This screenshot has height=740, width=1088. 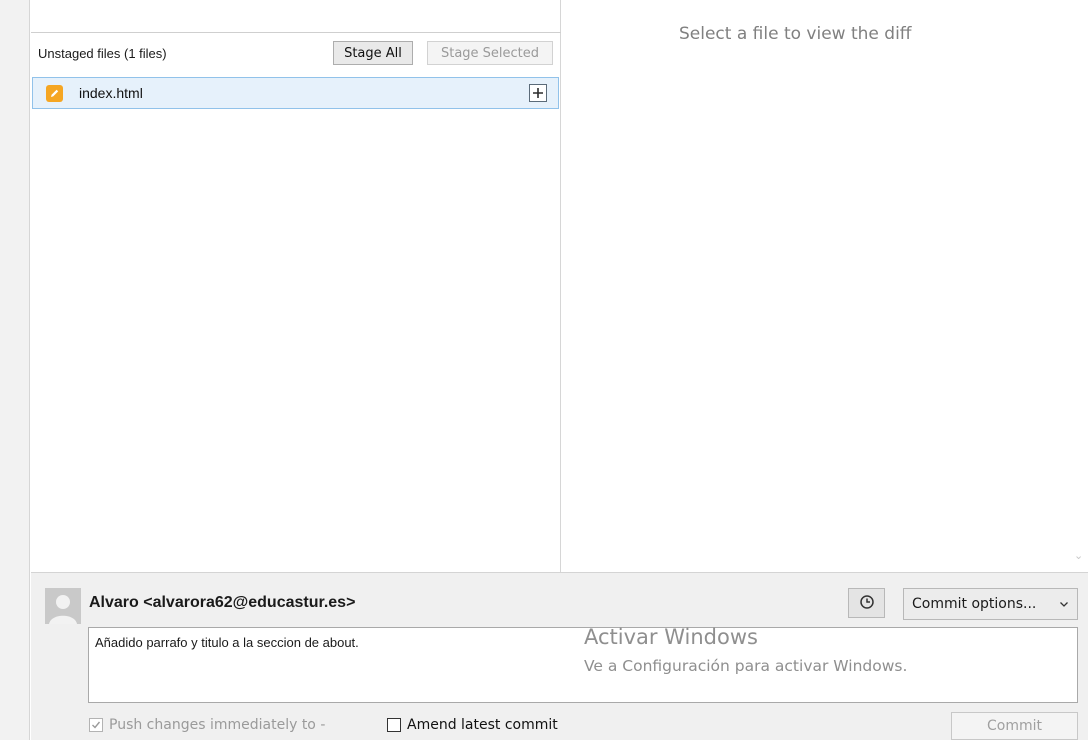 What do you see at coordinates (54, 93) in the screenshot?
I see `pencil-modified-icon` at bounding box center [54, 93].